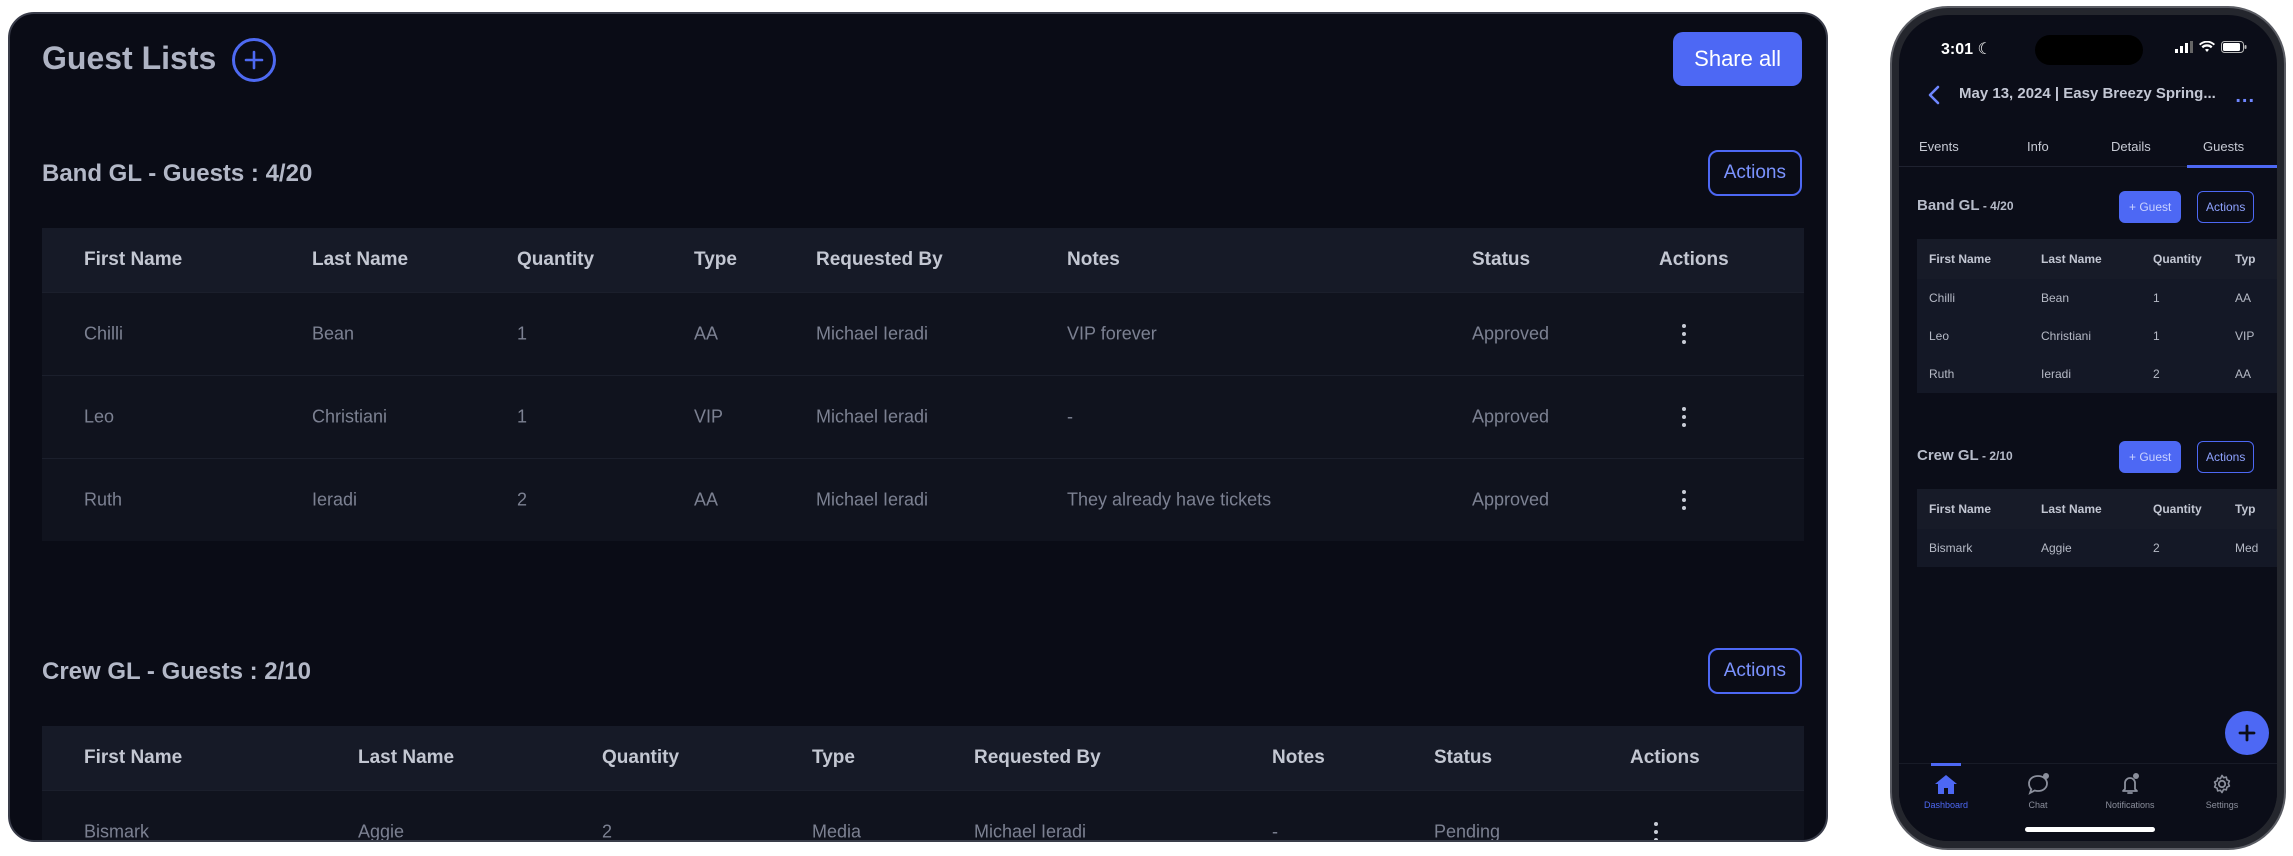 The height and width of the screenshot is (856, 2293). I want to click on nav-dashboard: Dashboard, so click(1946, 791).